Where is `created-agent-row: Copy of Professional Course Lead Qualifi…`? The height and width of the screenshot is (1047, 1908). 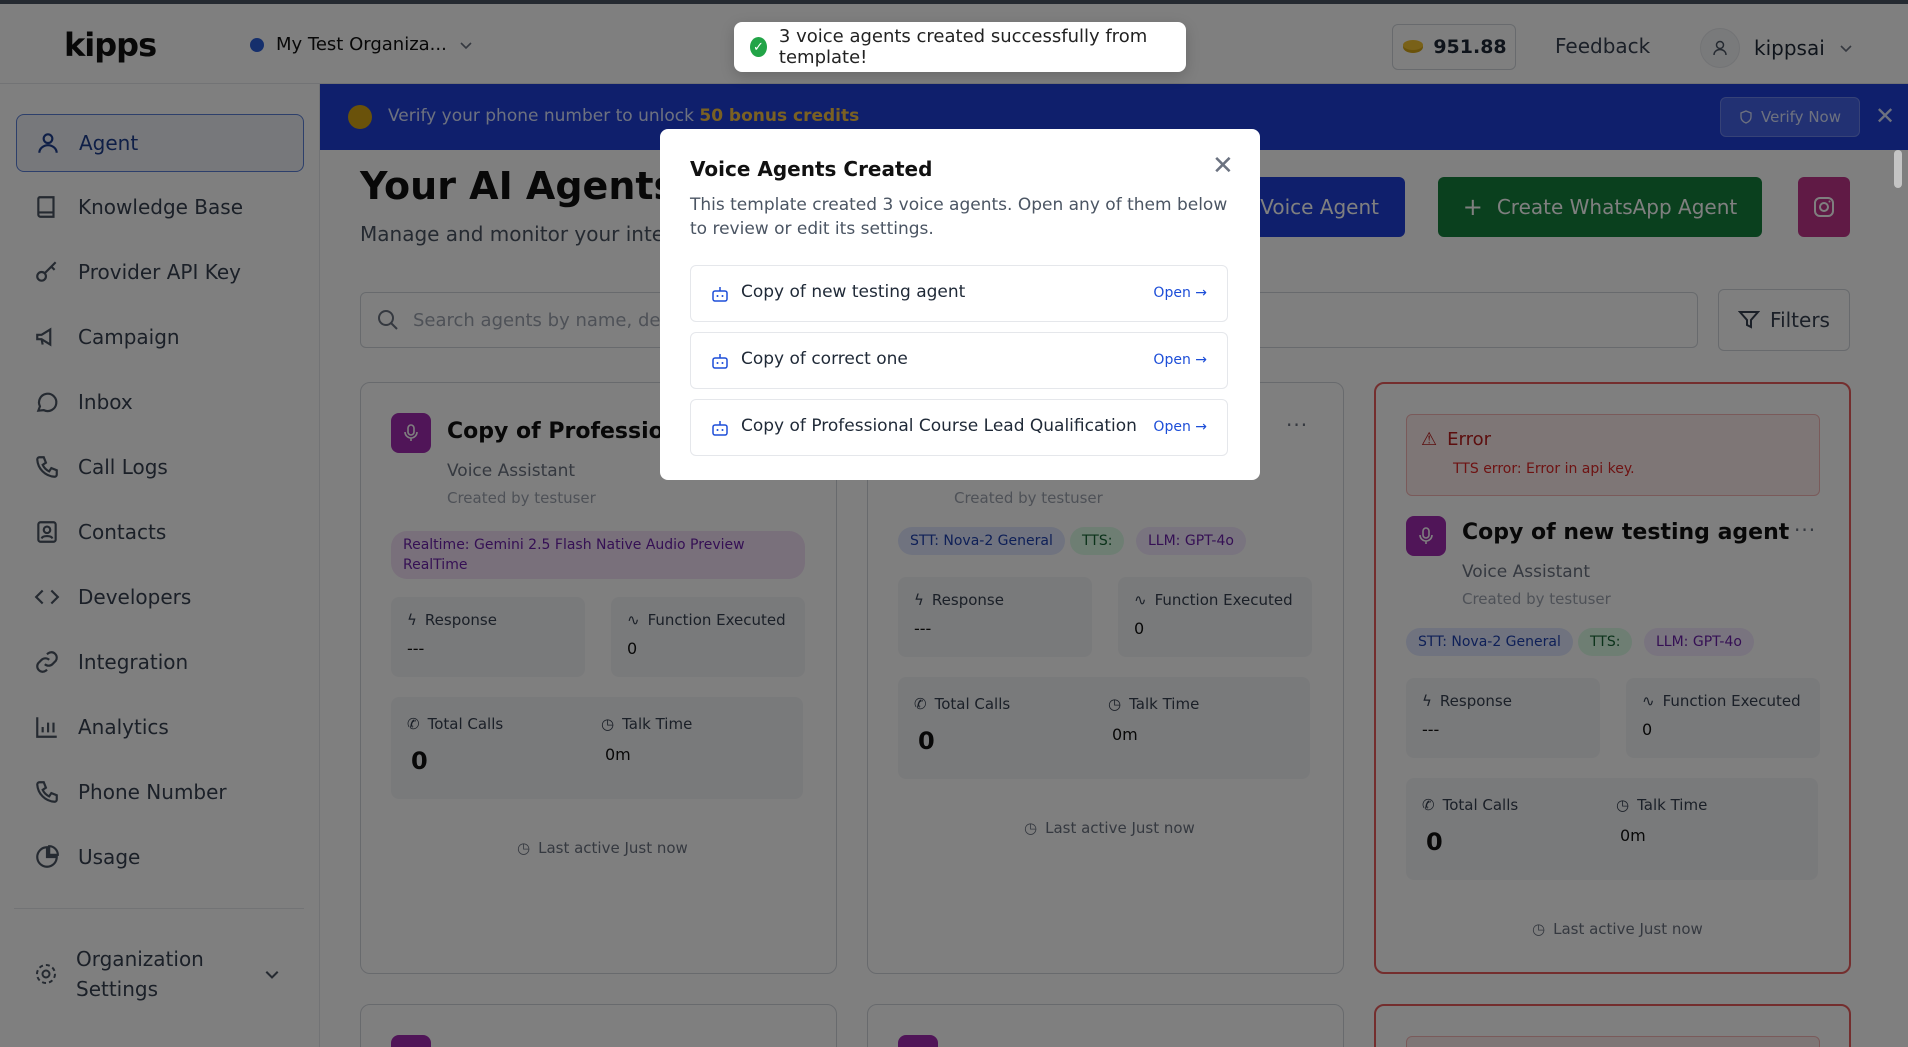
created-agent-row: Copy of Professional Course Lead Qualifi… is located at coordinates (959, 427).